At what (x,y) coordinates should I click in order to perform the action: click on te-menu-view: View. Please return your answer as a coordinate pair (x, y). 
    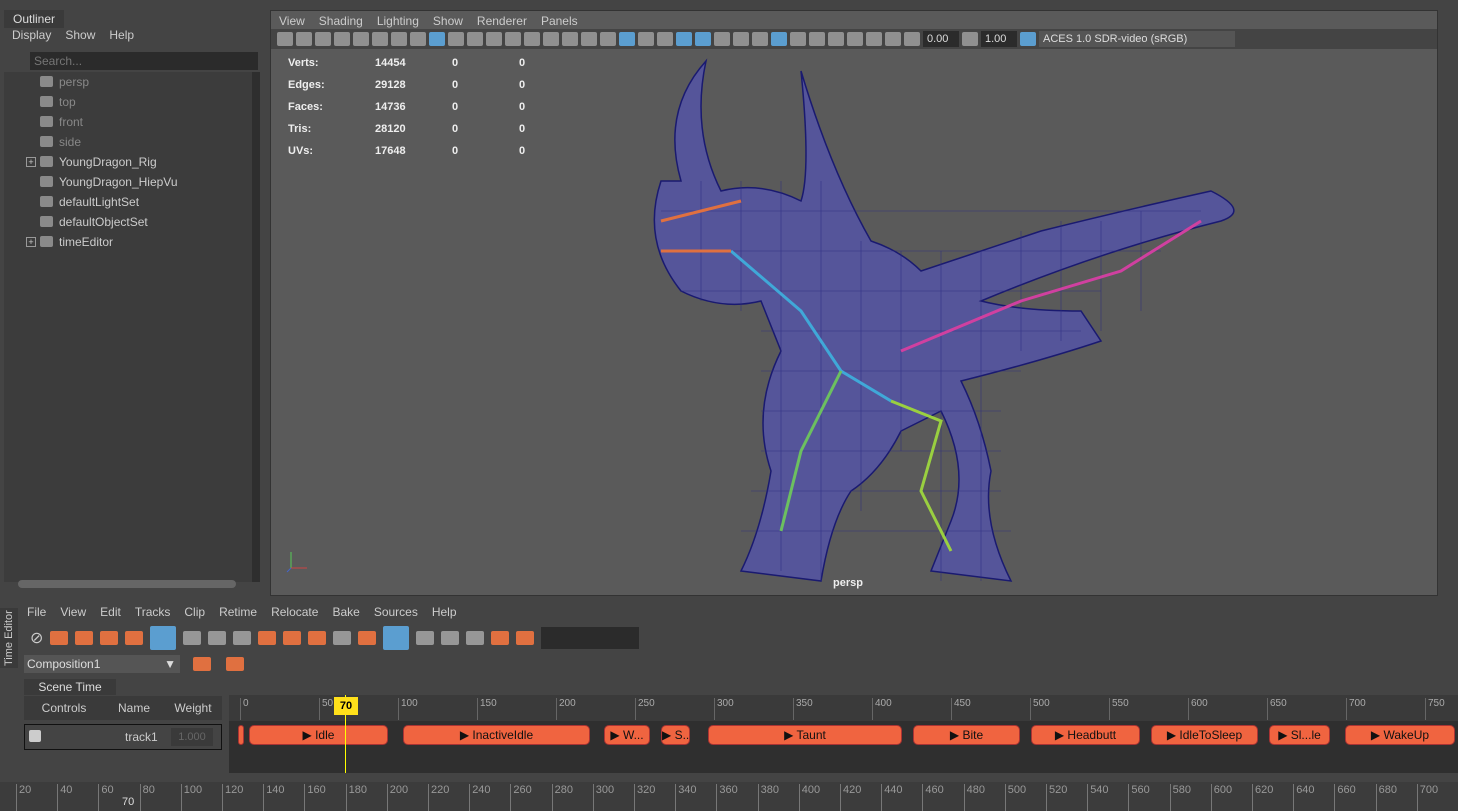
    Looking at the image, I should click on (73, 612).